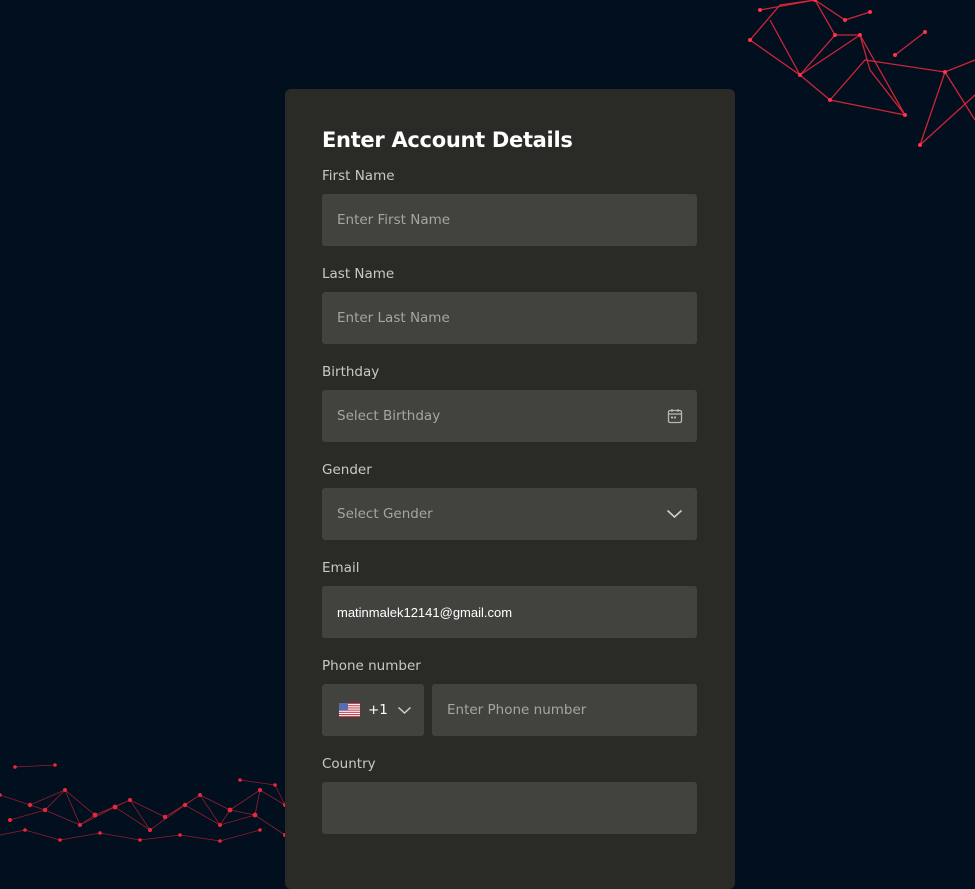 This screenshot has width=975, height=889. I want to click on country-label: Country, so click(349, 764).